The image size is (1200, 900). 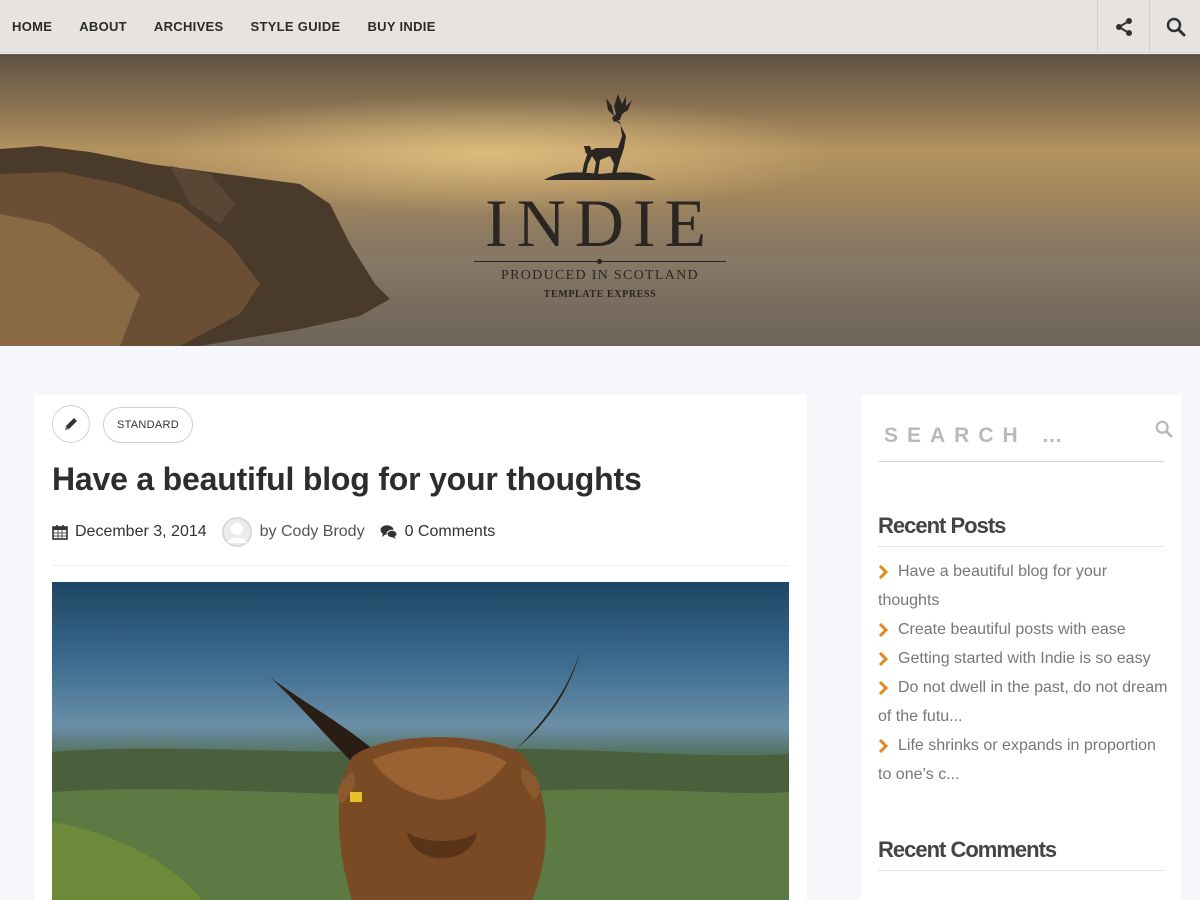 I want to click on post-comments-link: 0 Comments, so click(x=438, y=532).